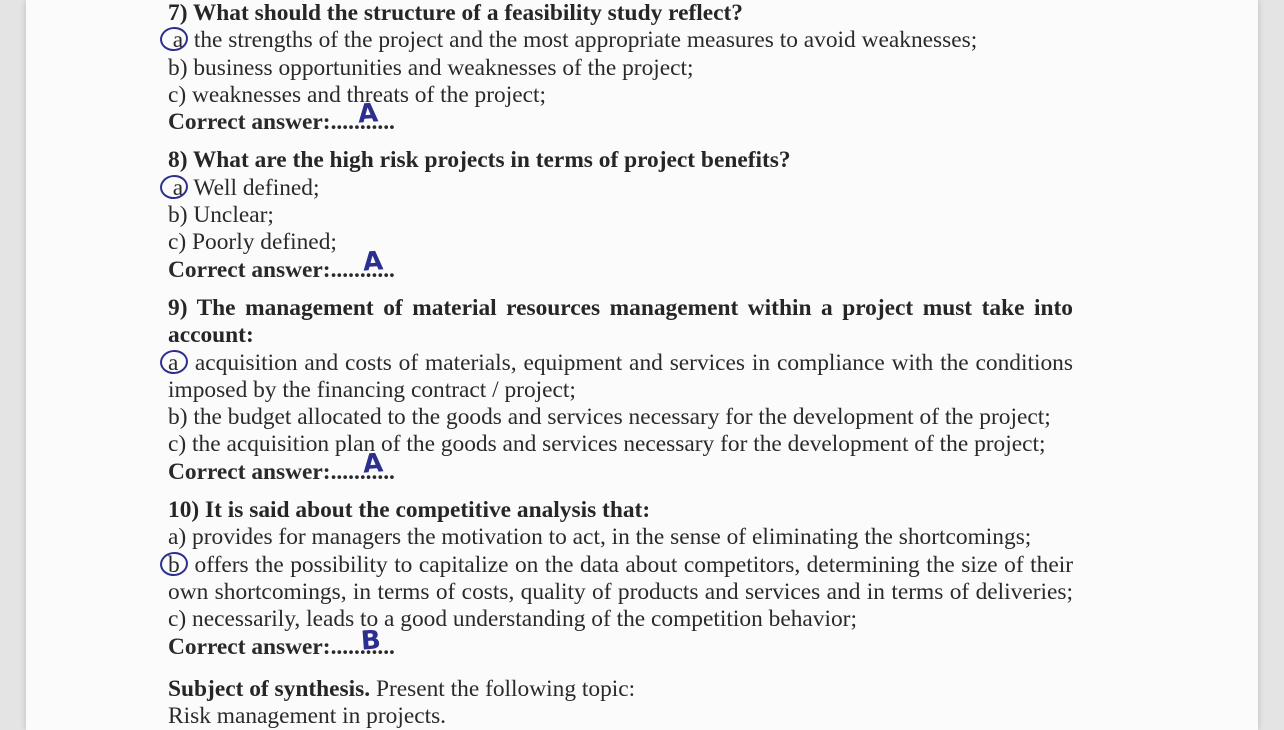  Describe the element at coordinates (620, 265) in the screenshot. I see `question-8-answer: Correct answer:........... A` at that location.